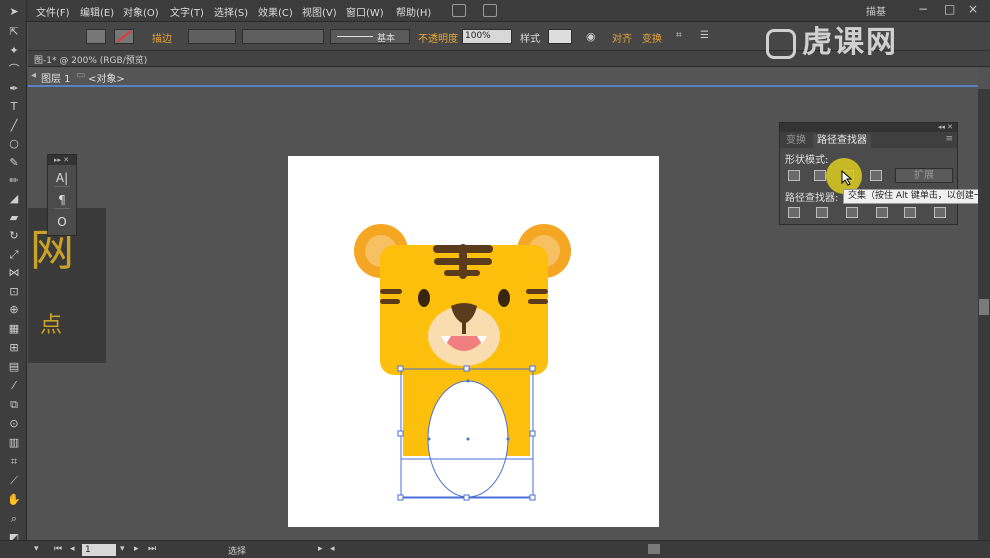 This screenshot has width=990, height=558. I want to click on transform-label: 变换, so click(652, 37).